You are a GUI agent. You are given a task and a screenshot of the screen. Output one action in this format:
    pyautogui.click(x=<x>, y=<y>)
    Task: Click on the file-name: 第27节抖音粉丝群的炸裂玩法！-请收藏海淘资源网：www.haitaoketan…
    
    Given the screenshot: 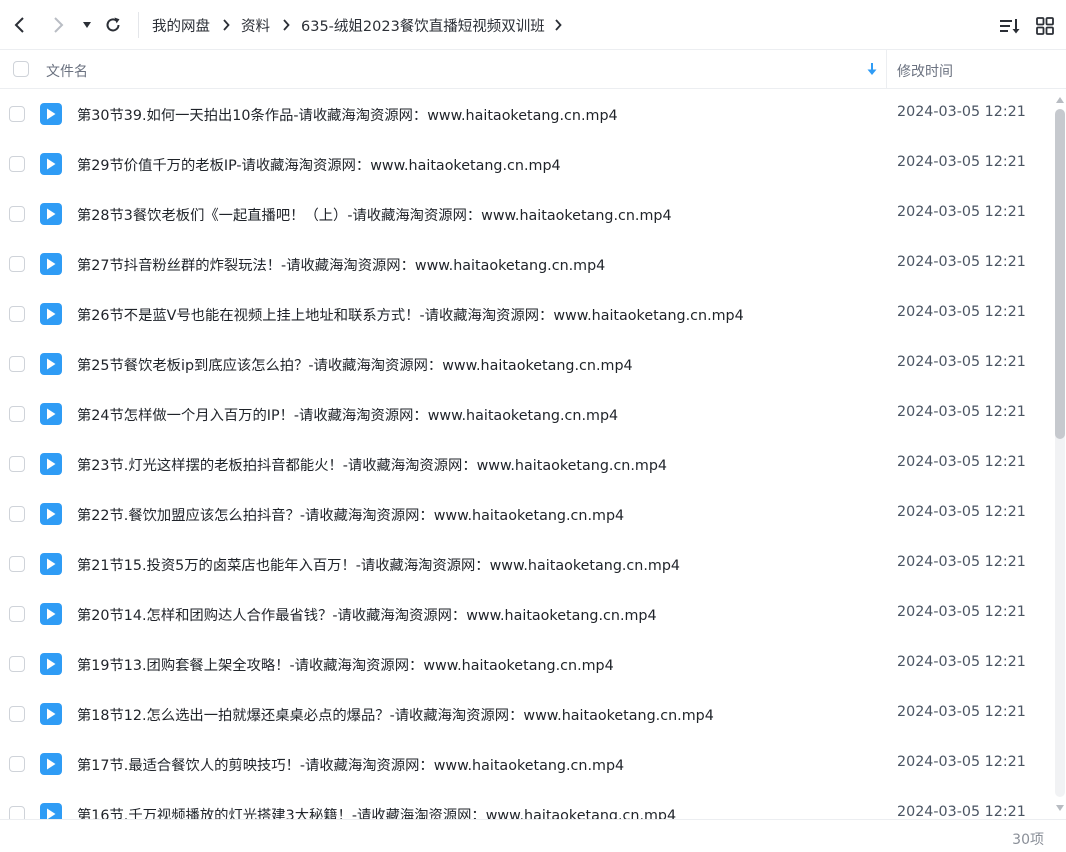 What is the action you would take?
    pyautogui.click(x=341, y=264)
    